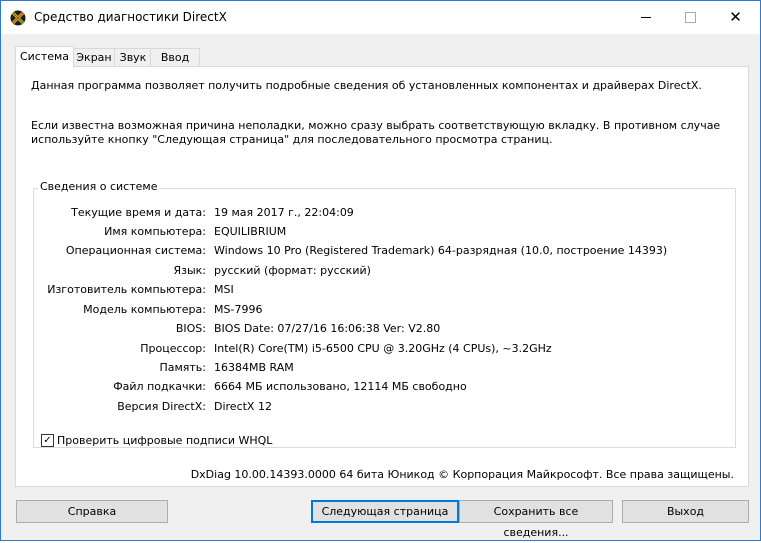 The image size is (761, 543). What do you see at coordinates (284, 212) in the screenshot?
I see `info-value: 19 мая 2017 г., 22:04:09` at bounding box center [284, 212].